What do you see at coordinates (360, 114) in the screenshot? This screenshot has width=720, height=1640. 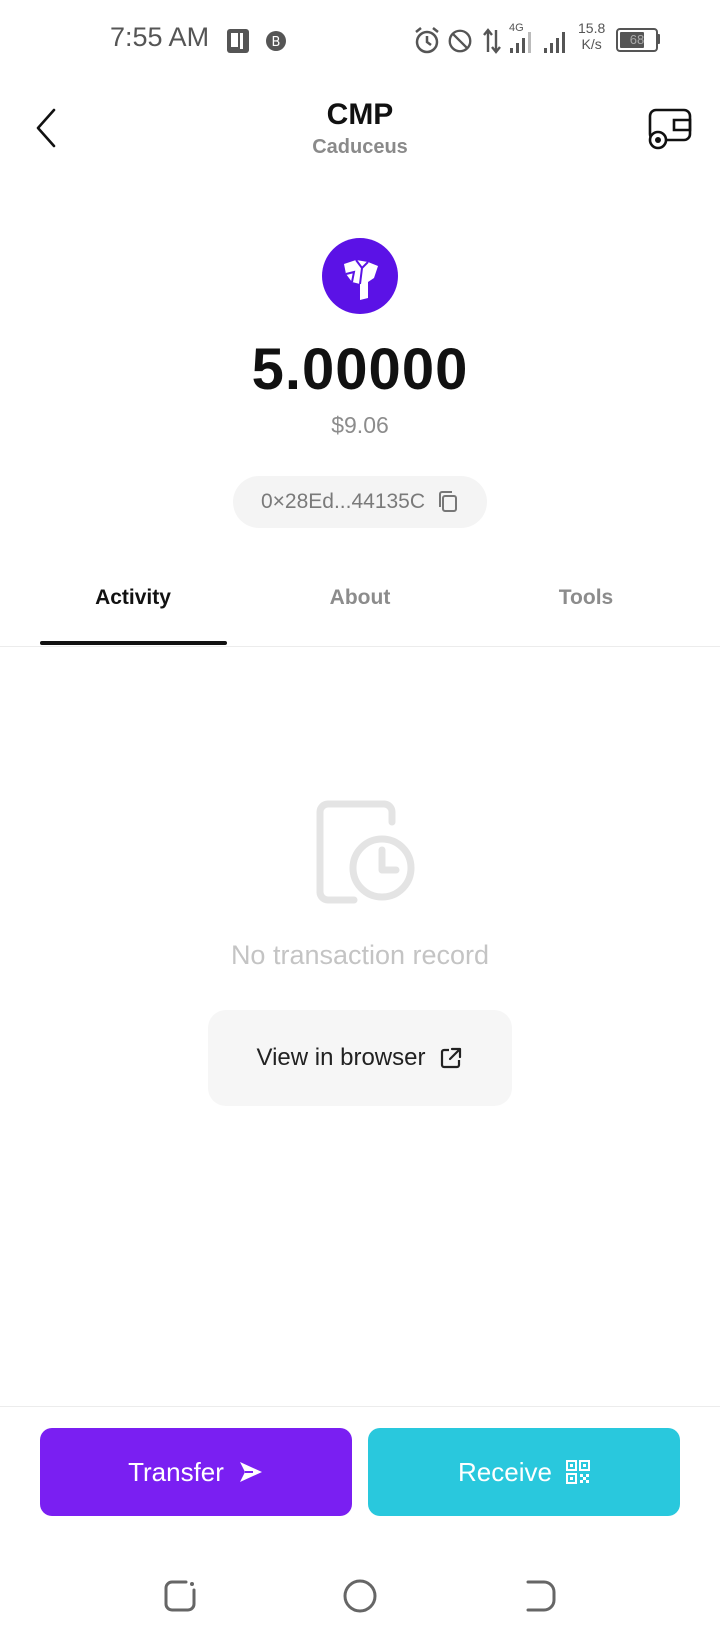 I see `page-title: CMP` at bounding box center [360, 114].